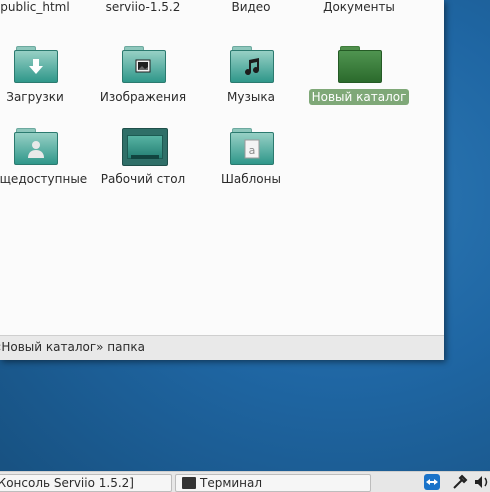 The image size is (490, 492). I want to click on folder-item-public-html: public_html, so click(45, 17).